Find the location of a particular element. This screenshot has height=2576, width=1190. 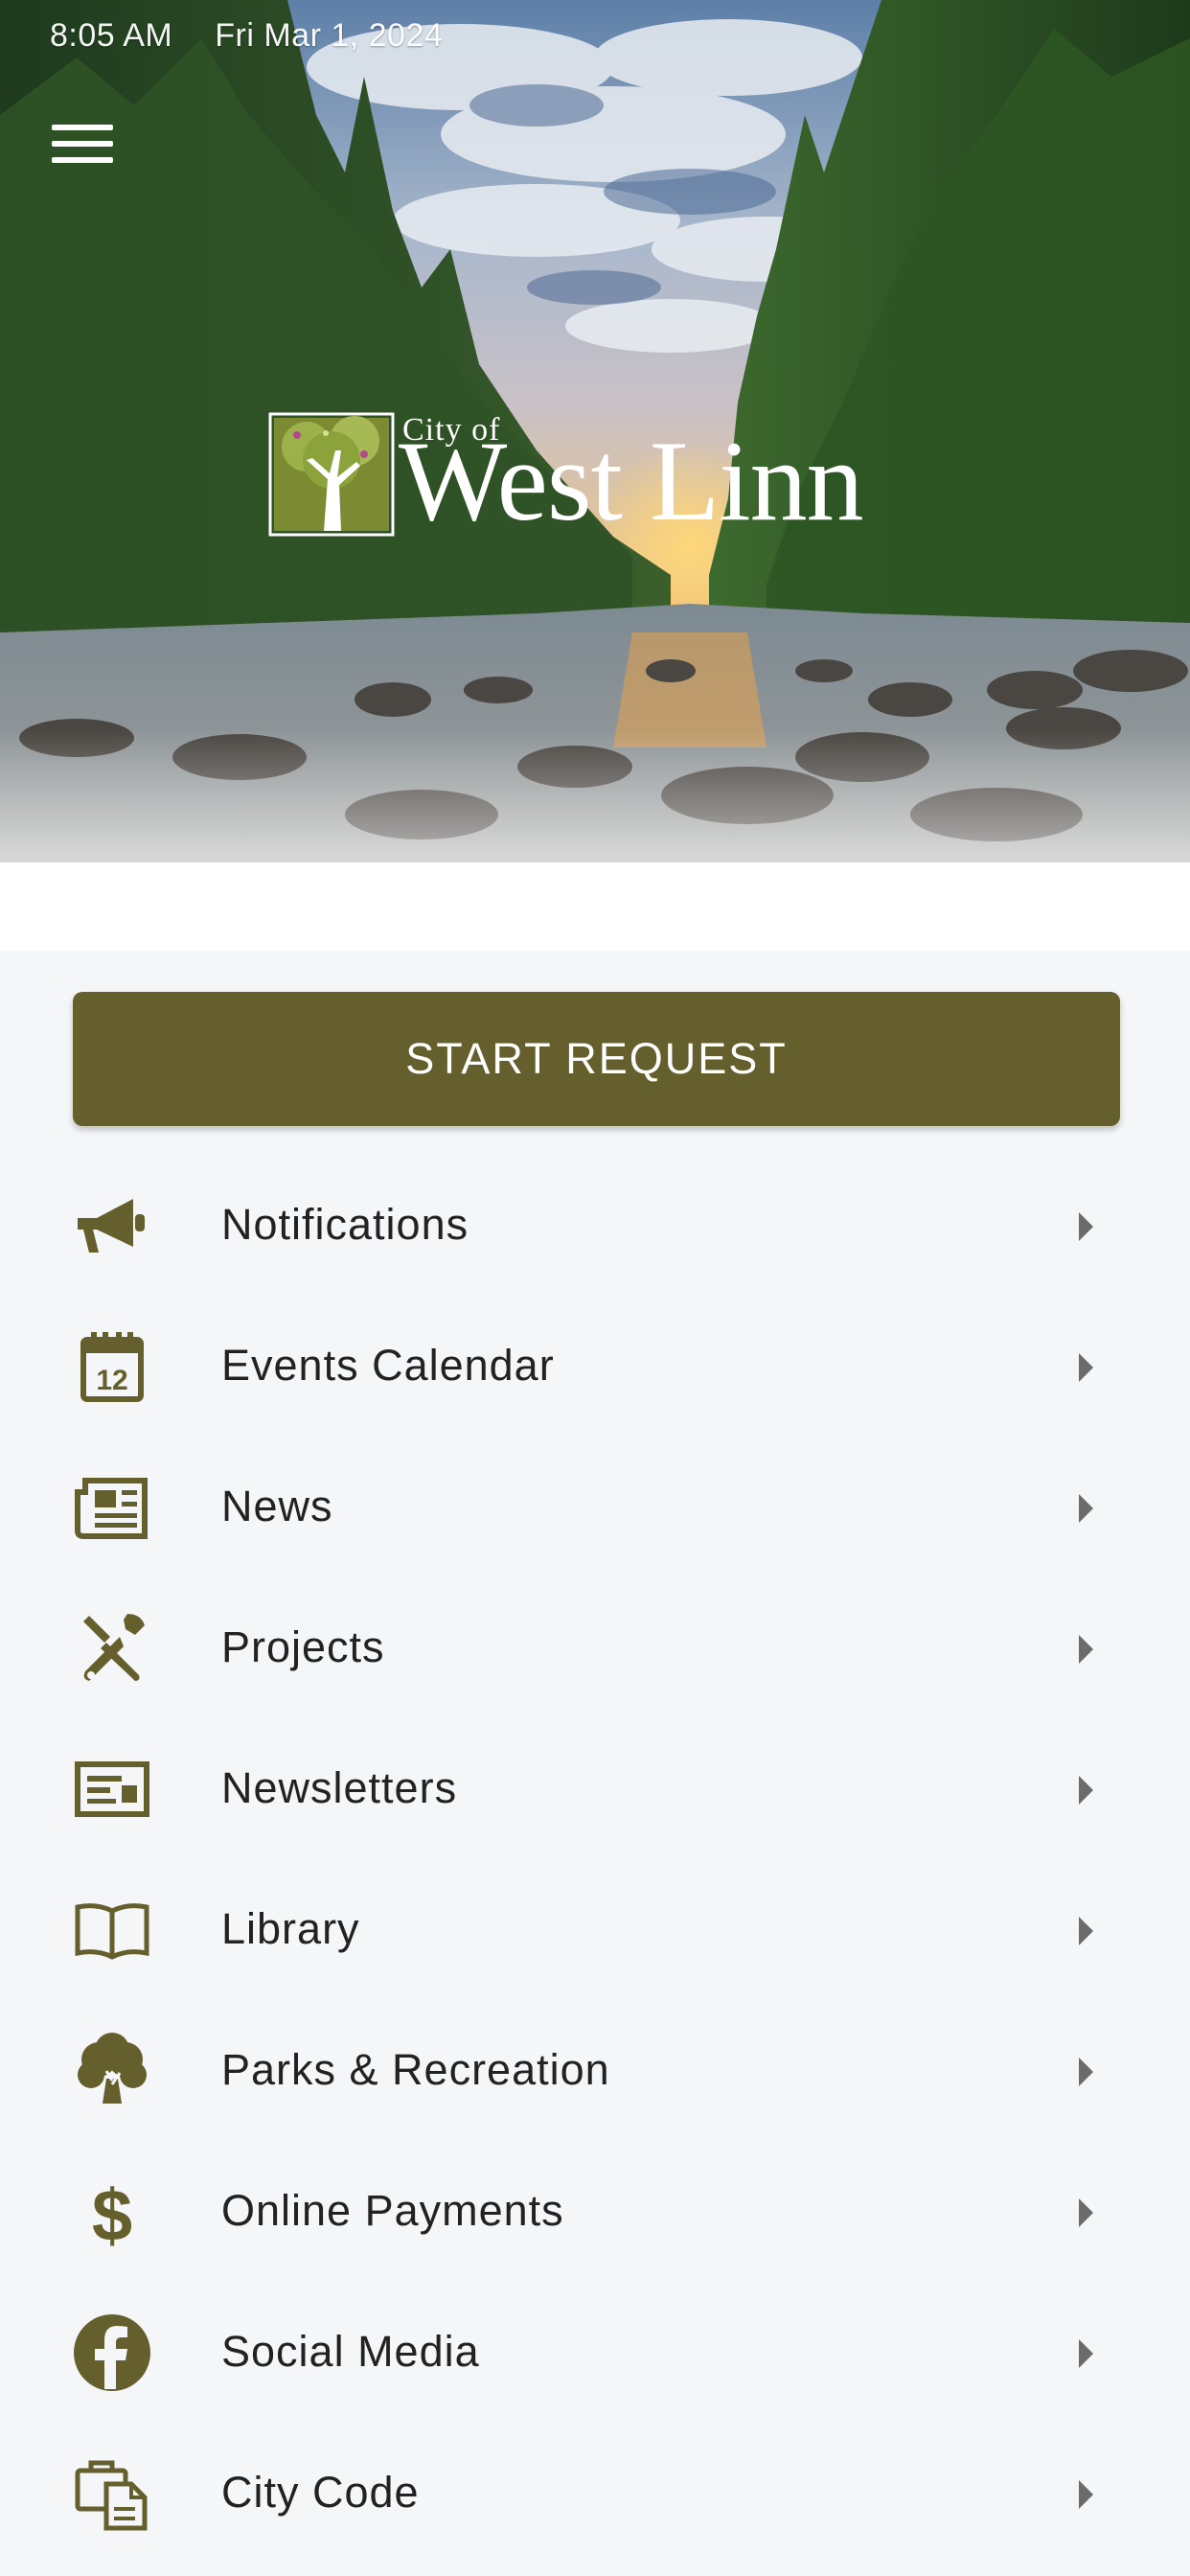

menu-item-notifications: Notifications is located at coordinates (595, 1224).